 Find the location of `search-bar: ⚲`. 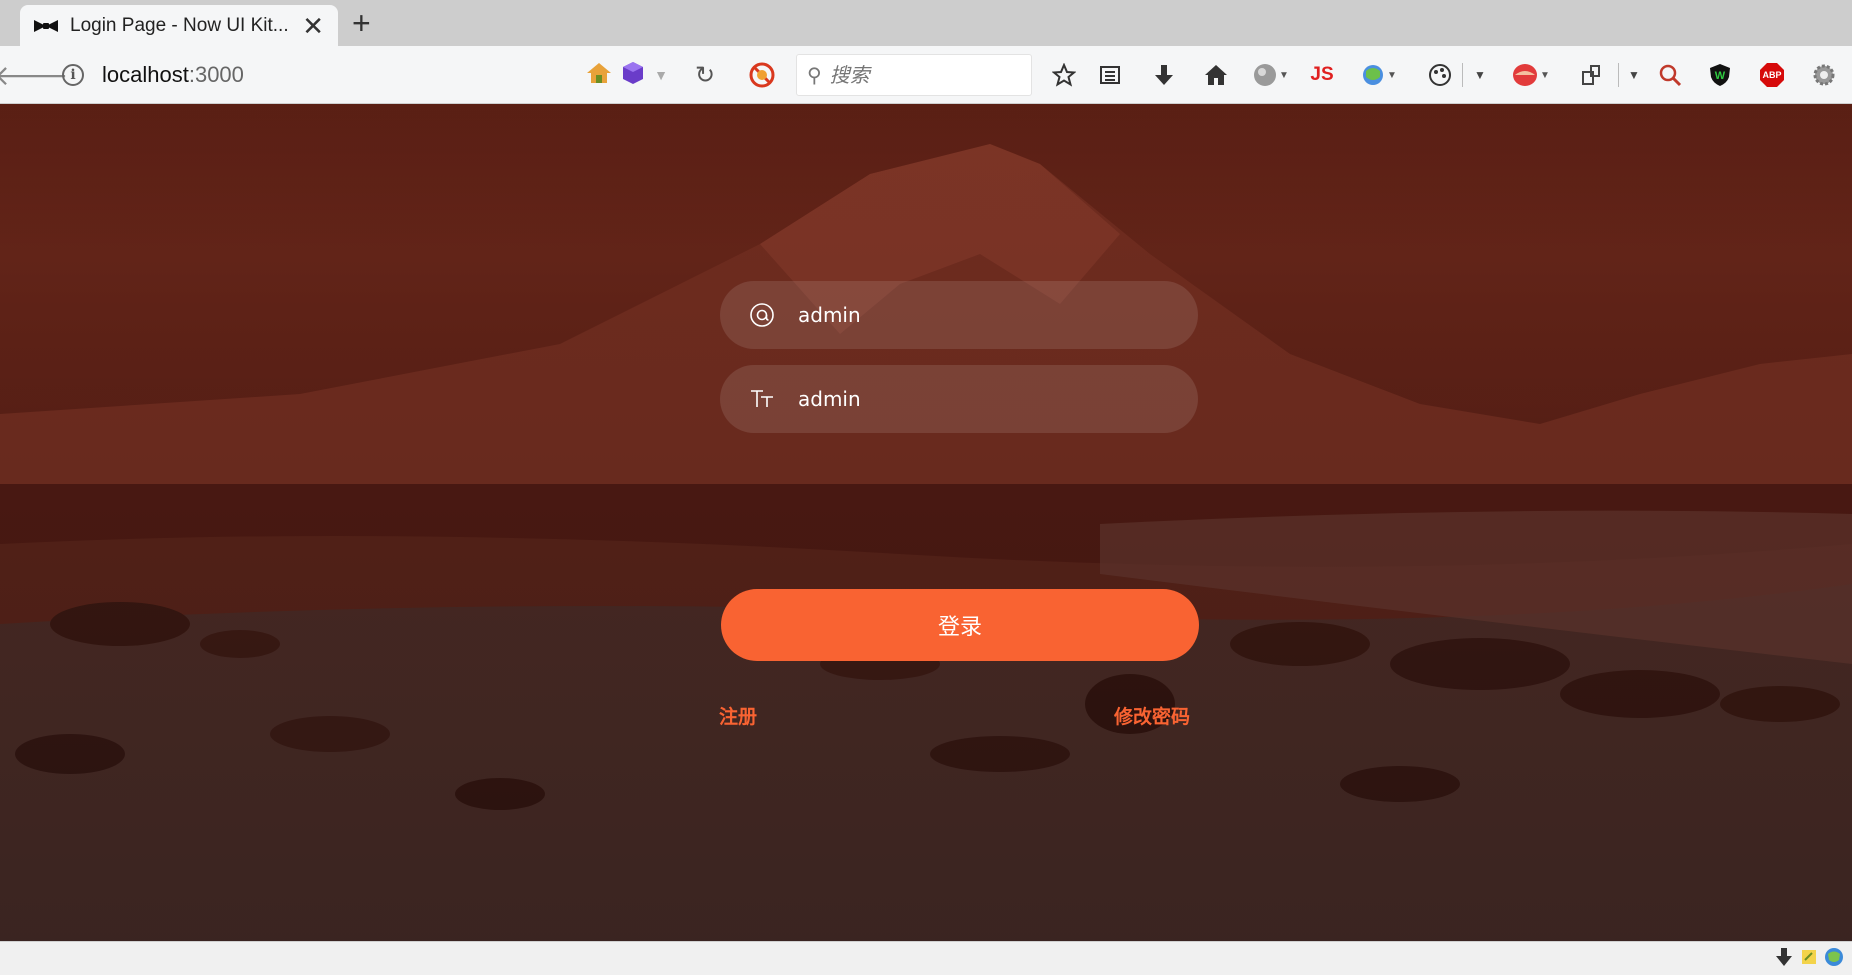

search-bar: ⚲ is located at coordinates (914, 75).